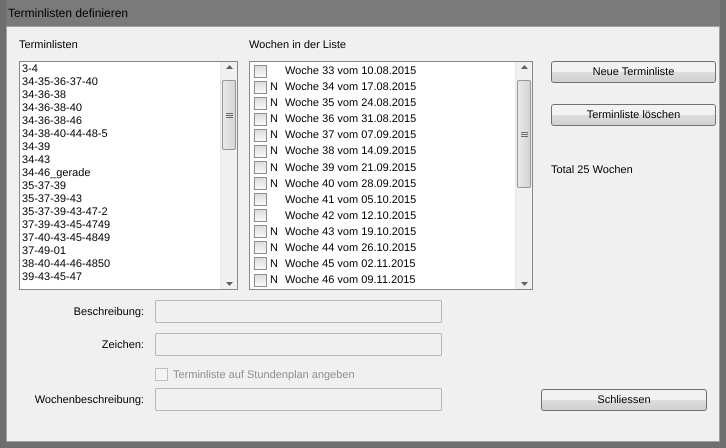  Describe the element at coordinates (67, 238) in the screenshot. I see `list-item: 37-40-43-45-4849` at that location.